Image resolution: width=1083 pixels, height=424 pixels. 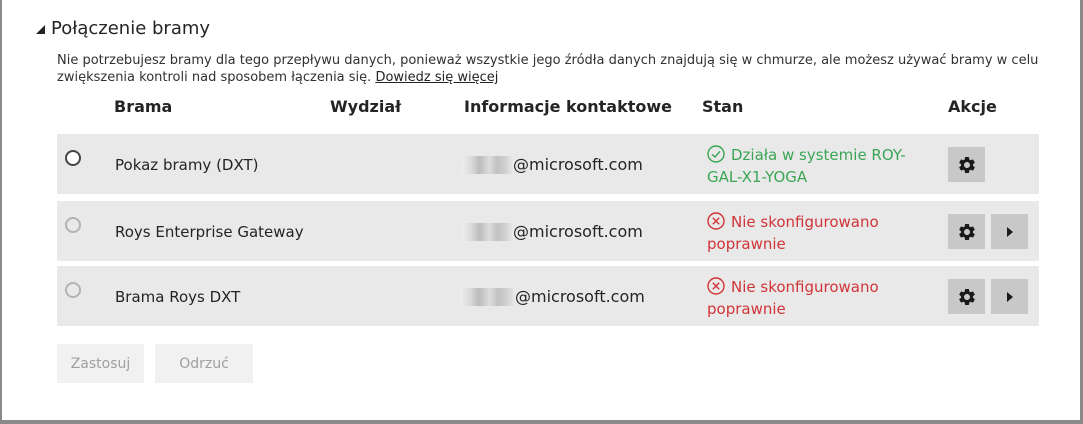 What do you see at coordinates (187, 165) in the screenshot?
I see `gateway-name: Pokaz bramy (DXT)` at bounding box center [187, 165].